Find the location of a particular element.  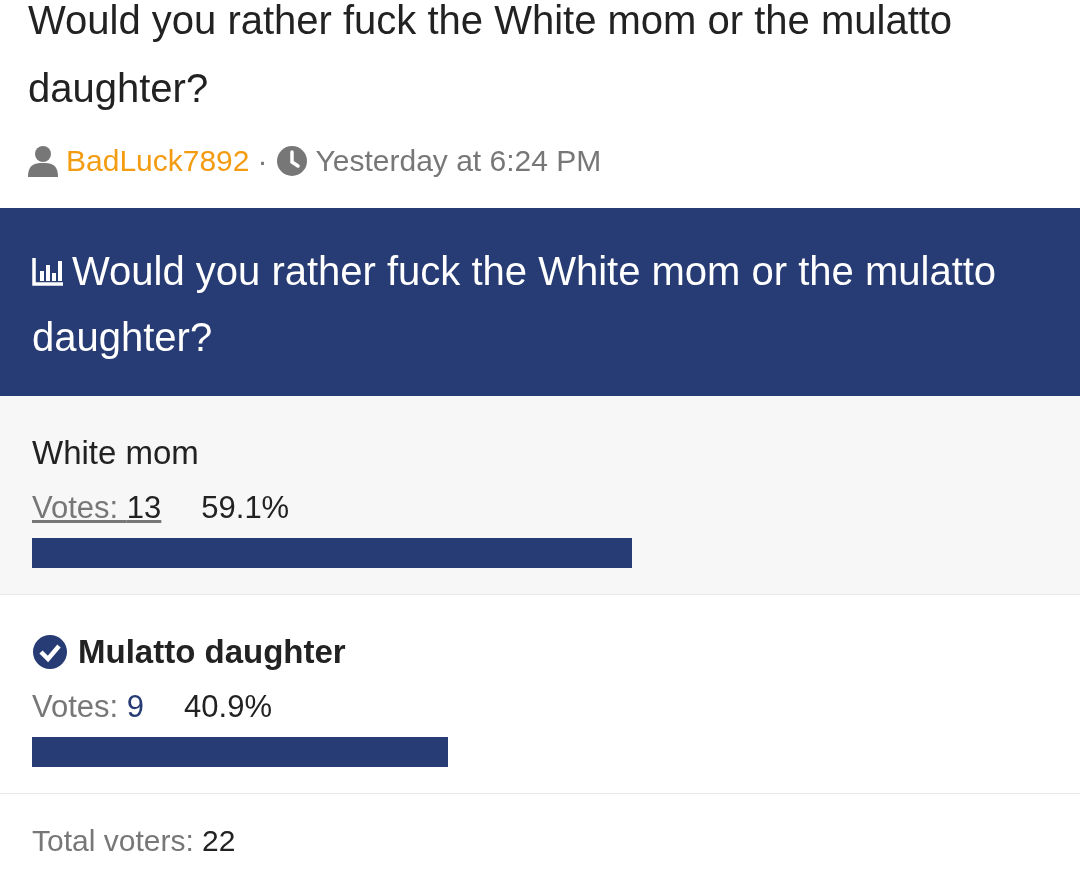

votes-link: Votes: 13 is located at coordinates (97, 508).